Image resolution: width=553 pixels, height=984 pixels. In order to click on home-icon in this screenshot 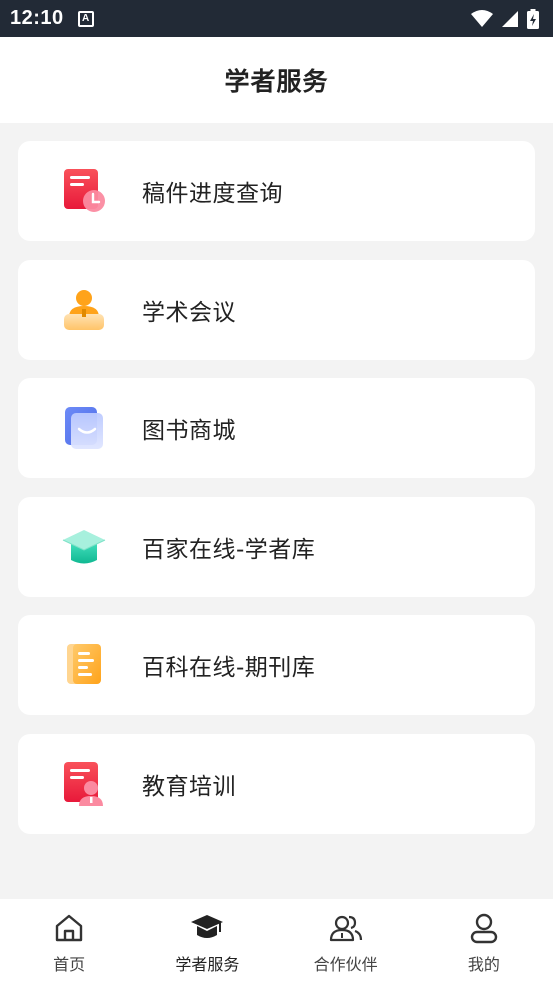, I will do `click(69, 928)`.